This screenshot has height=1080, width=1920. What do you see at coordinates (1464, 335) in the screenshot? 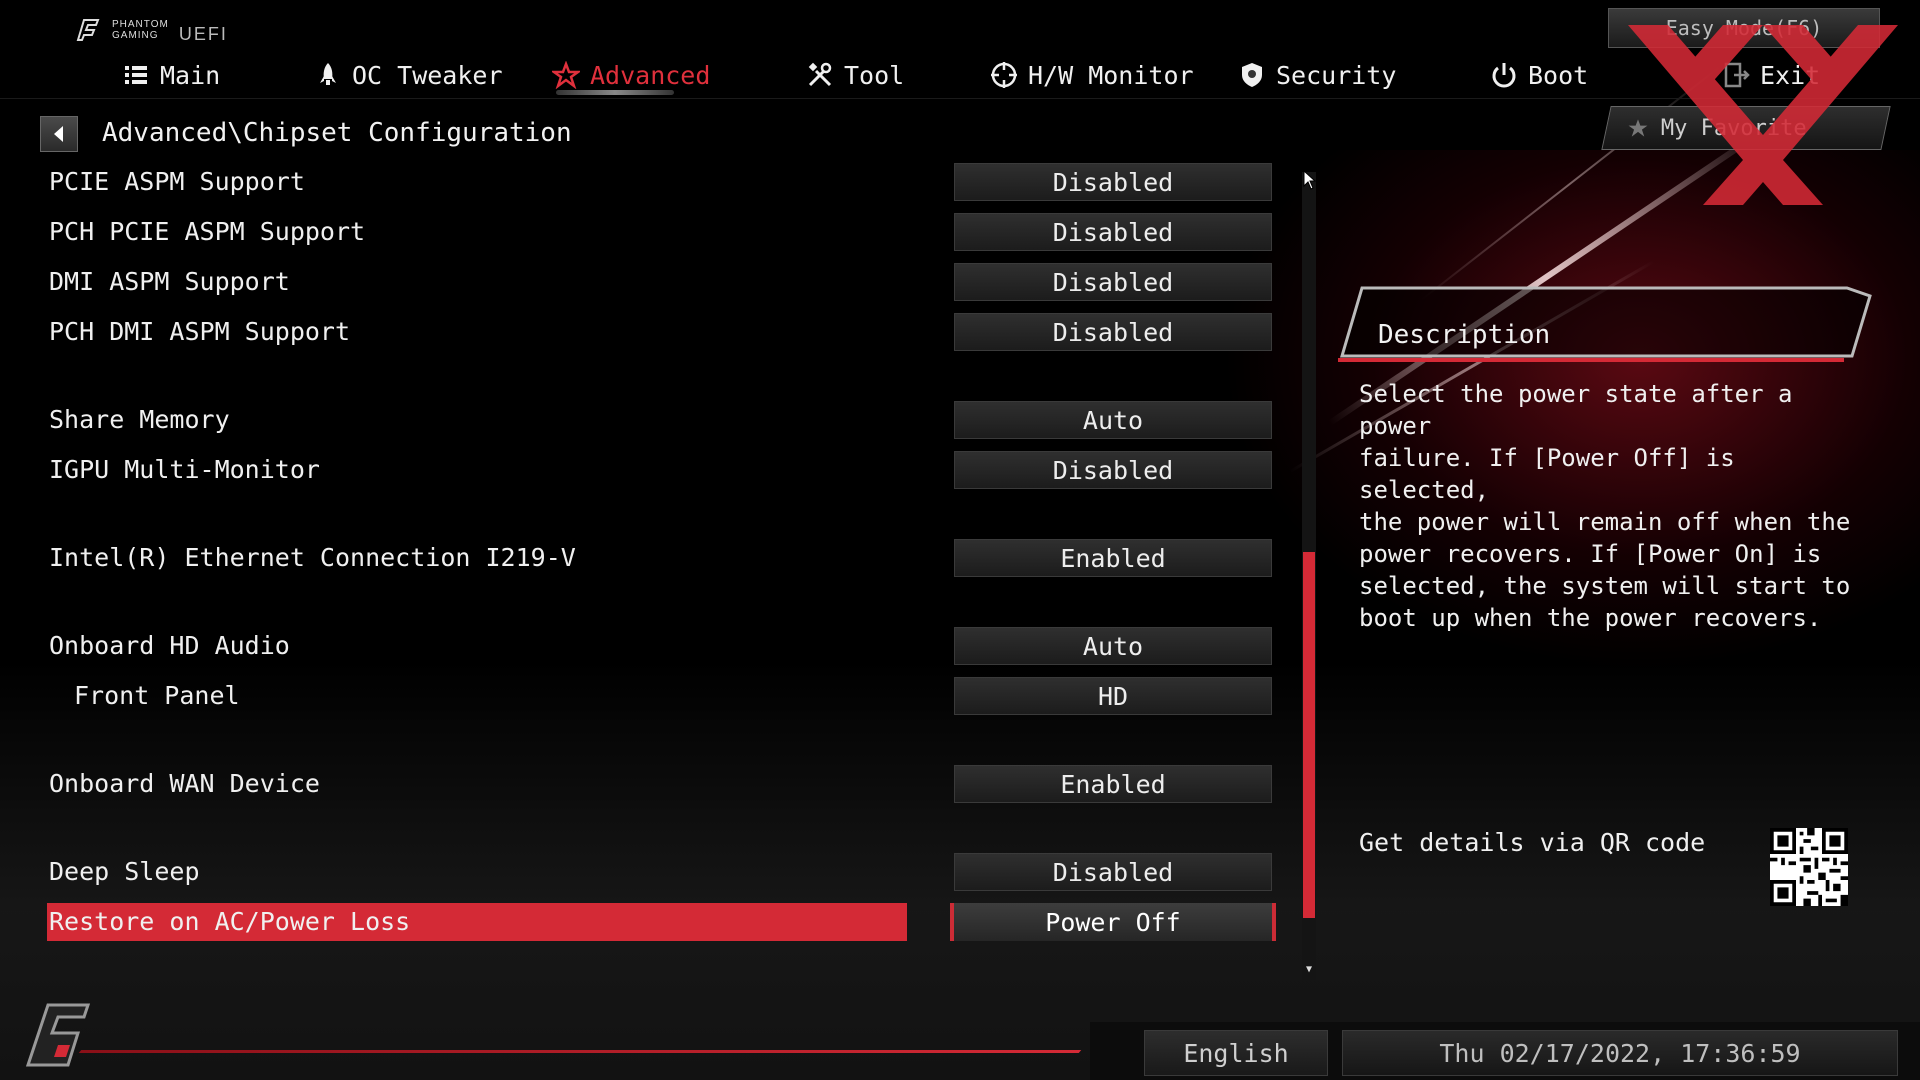
I see `description-title: Description` at bounding box center [1464, 335].